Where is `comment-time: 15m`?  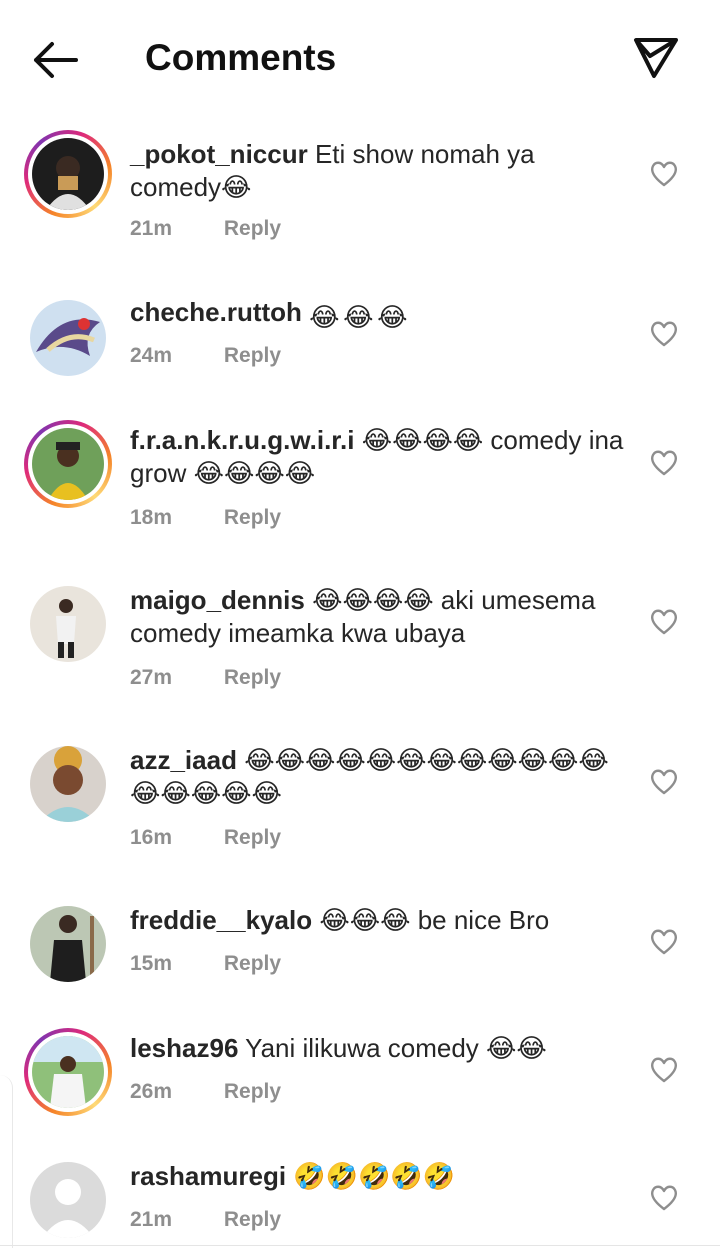 comment-time: 15m is located at coordinates (151, 963).